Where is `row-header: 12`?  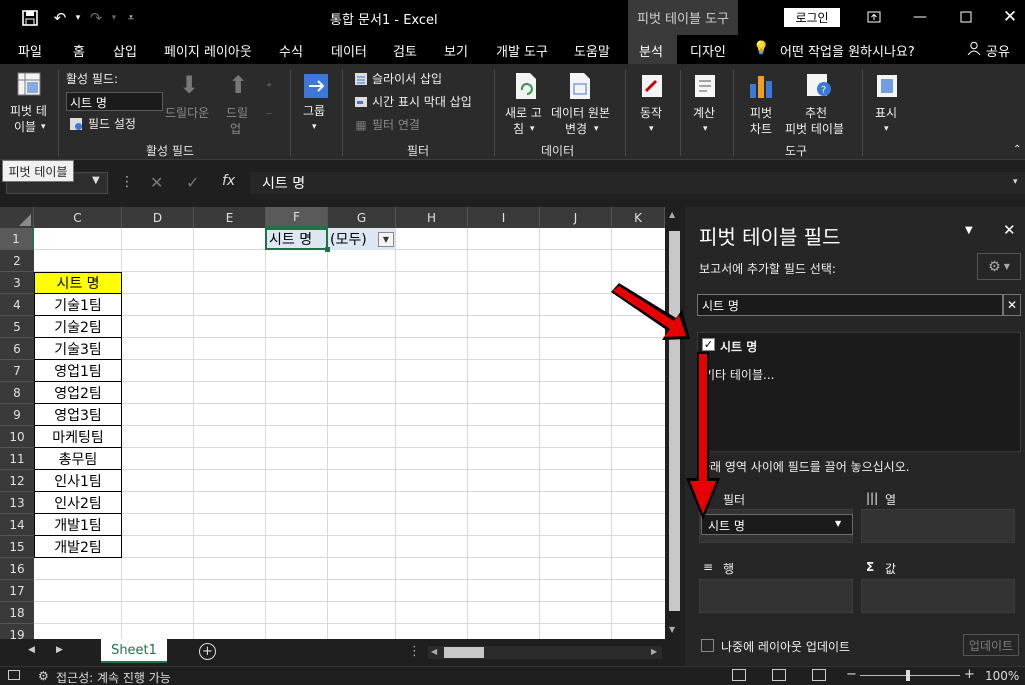
row-header: 12 is located at coordinates (17, 481).